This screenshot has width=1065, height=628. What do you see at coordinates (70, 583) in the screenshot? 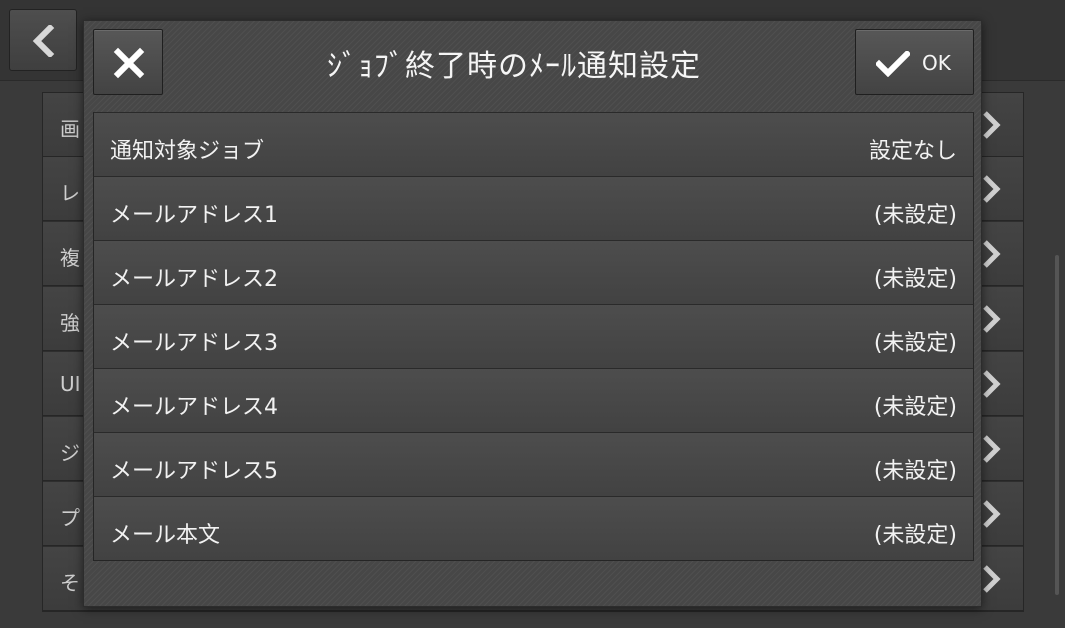
I see `background-list-item-label: そ` at bounding box center [70, 583].